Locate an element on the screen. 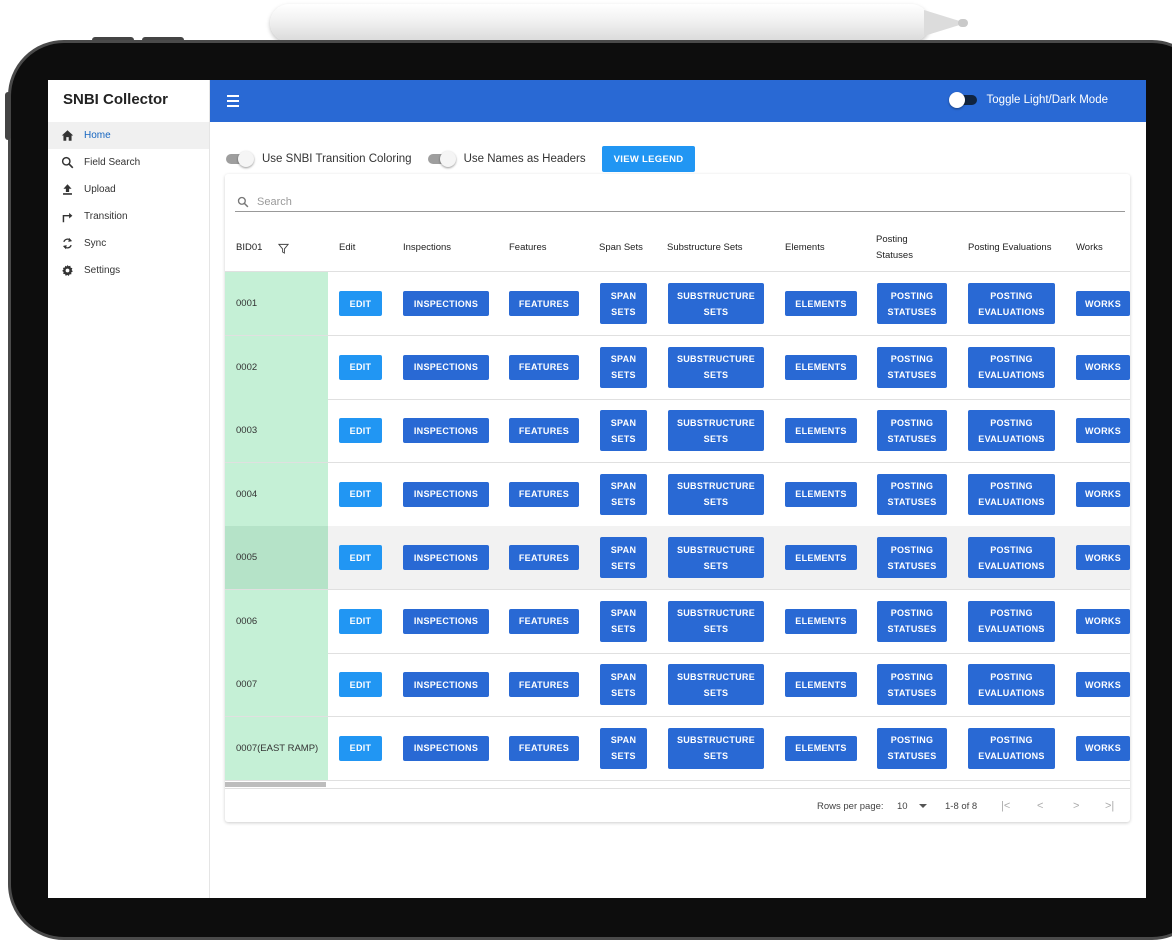 This screenshot has height=940, width=1172. next-page-button: > is located at coordinates (1076, 806).